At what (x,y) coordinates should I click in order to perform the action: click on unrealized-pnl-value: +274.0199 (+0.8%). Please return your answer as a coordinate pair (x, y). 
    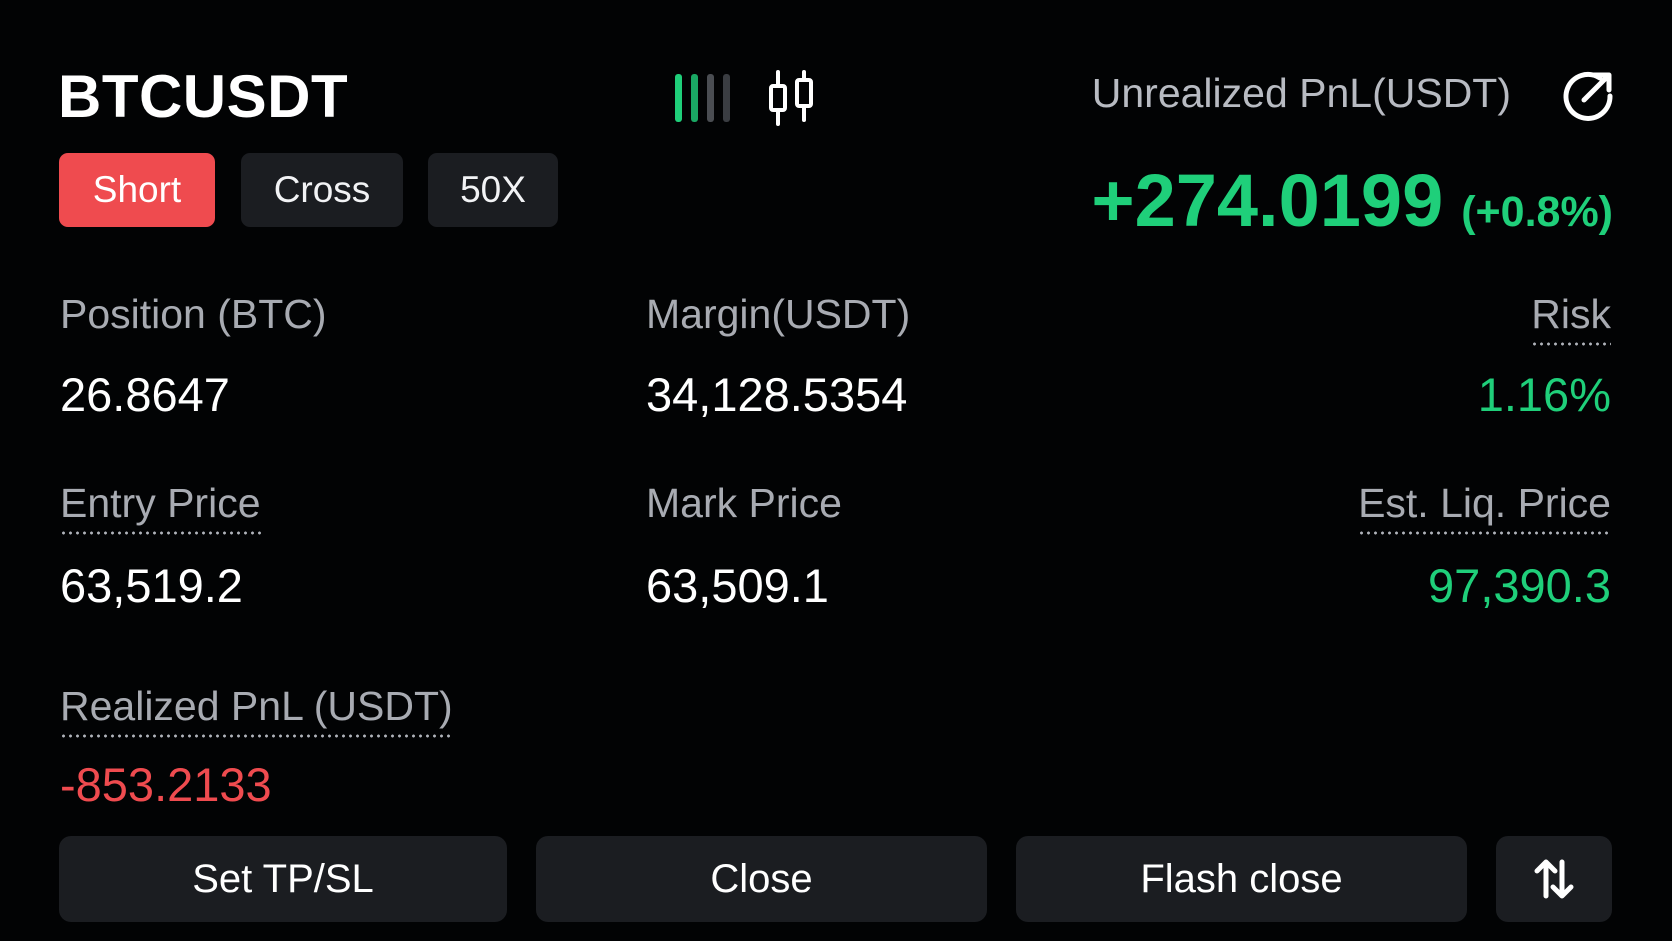
    Looking at the image, I should click on (1352, 200).